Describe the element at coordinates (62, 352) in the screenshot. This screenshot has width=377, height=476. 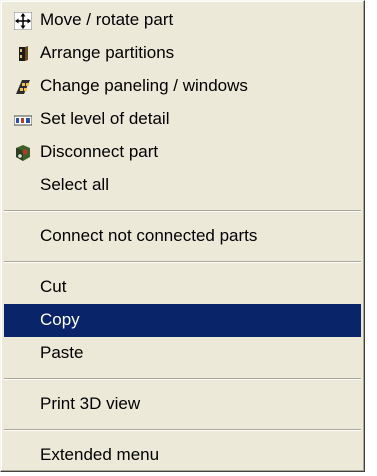
I see `menu-item-label: Paste` at that location.